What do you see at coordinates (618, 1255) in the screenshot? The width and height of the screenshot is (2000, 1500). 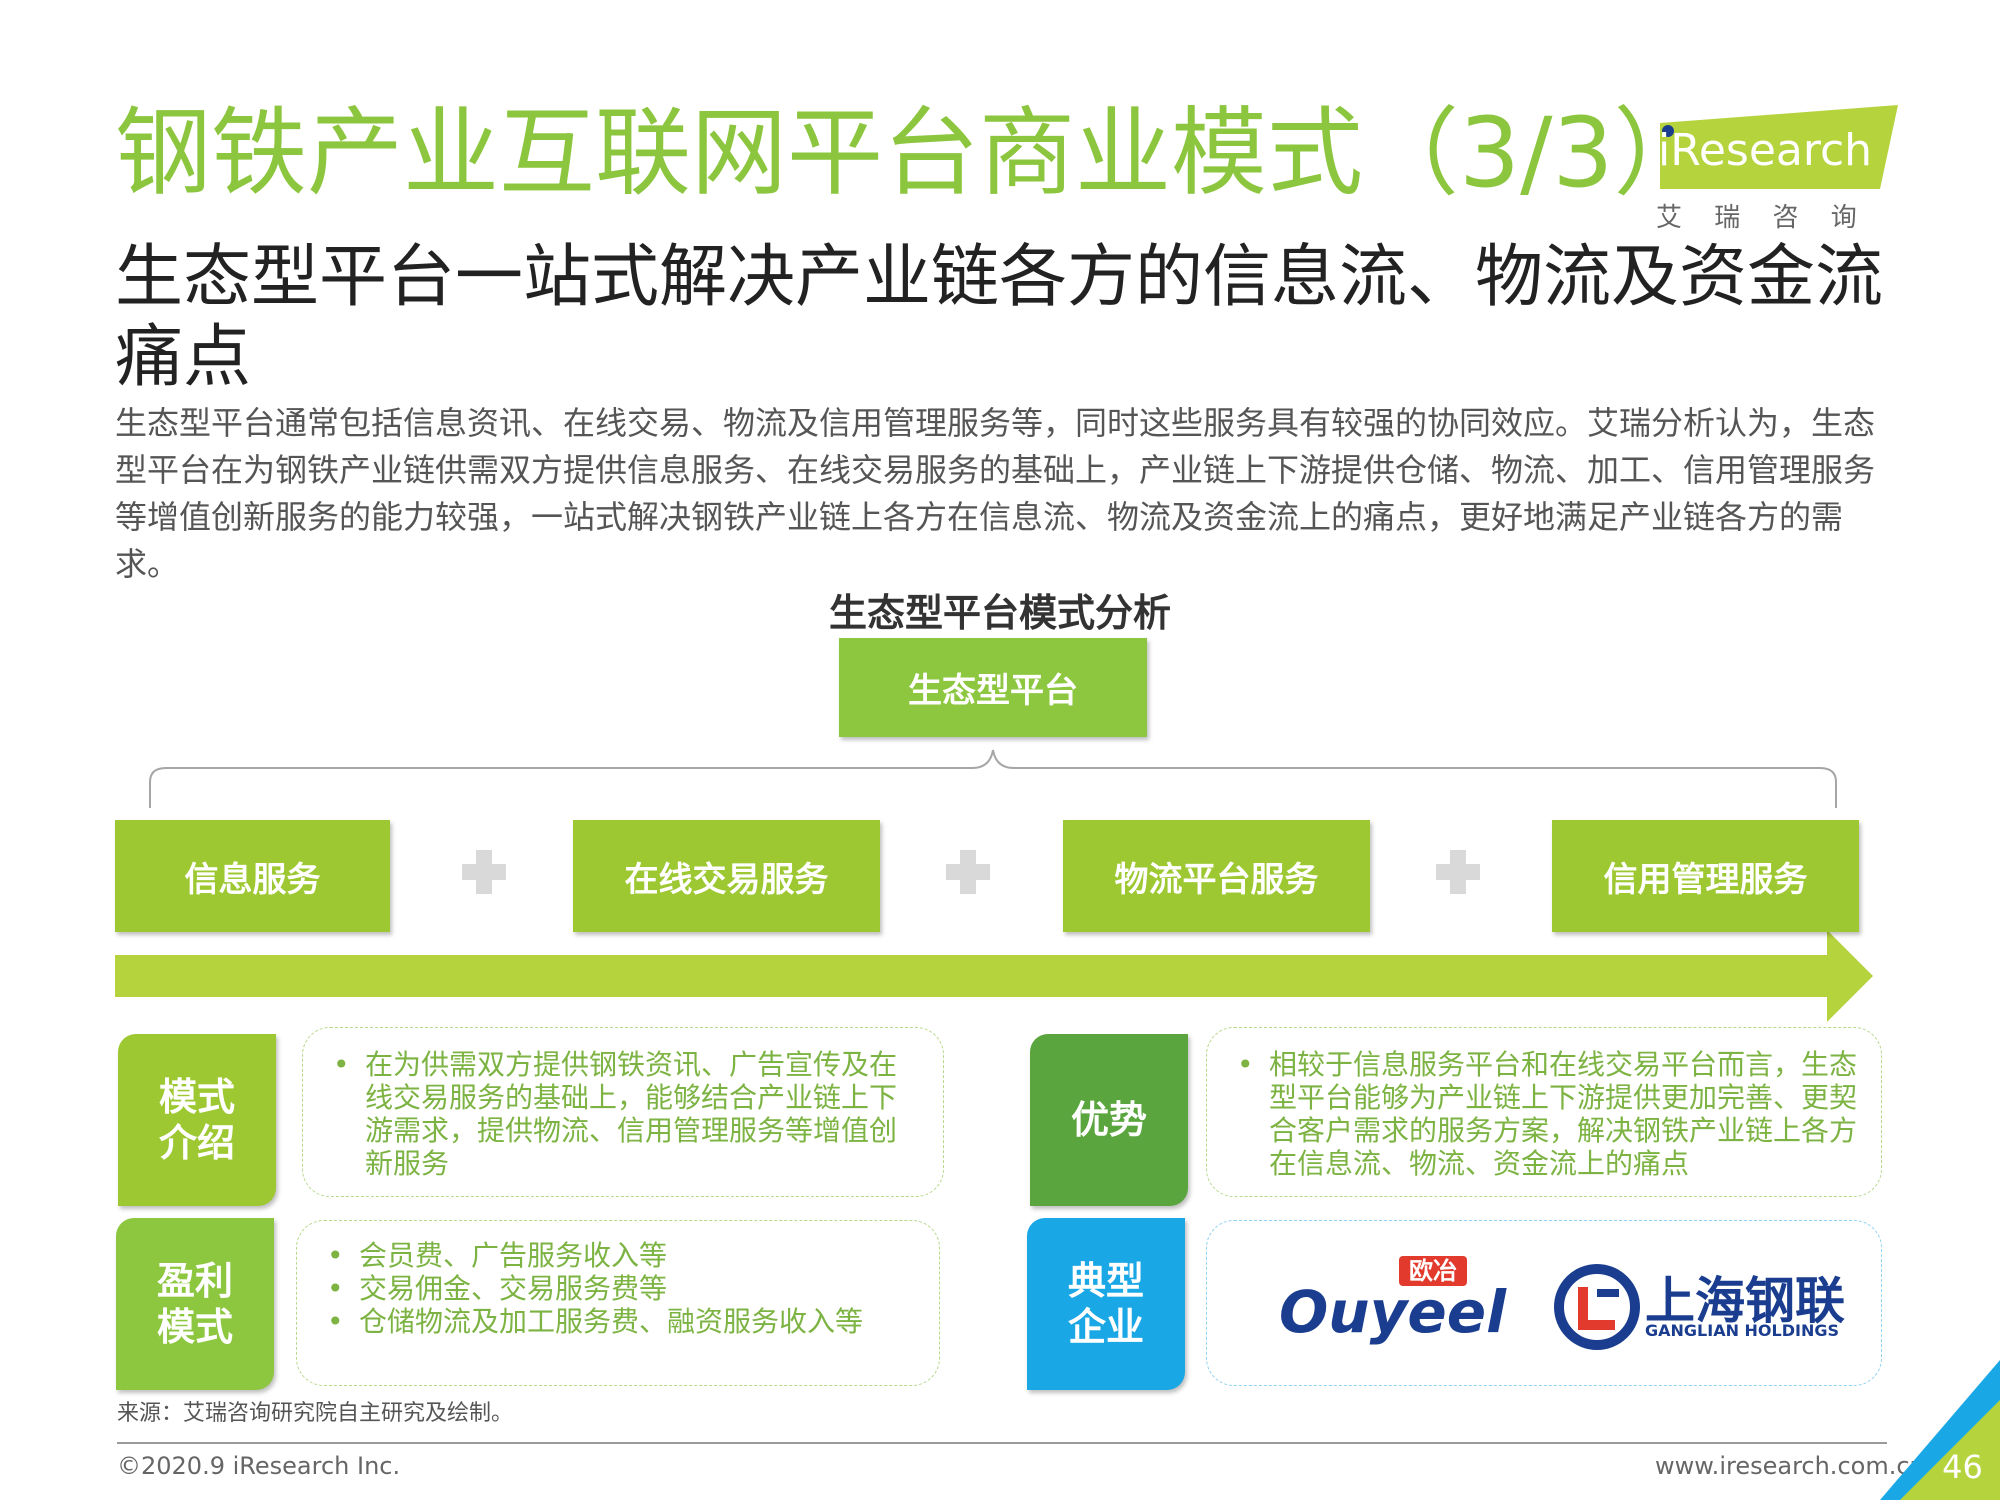 I see `profit-bullet: 会员费、广告服务收入等` at bounding box center [618, 1255].